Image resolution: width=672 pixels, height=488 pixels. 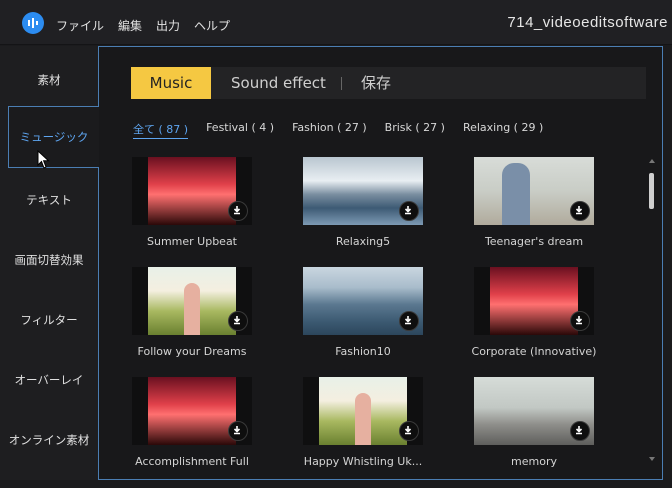 I want to click on mouse-cursor-icon, so click(x=43, y=159).